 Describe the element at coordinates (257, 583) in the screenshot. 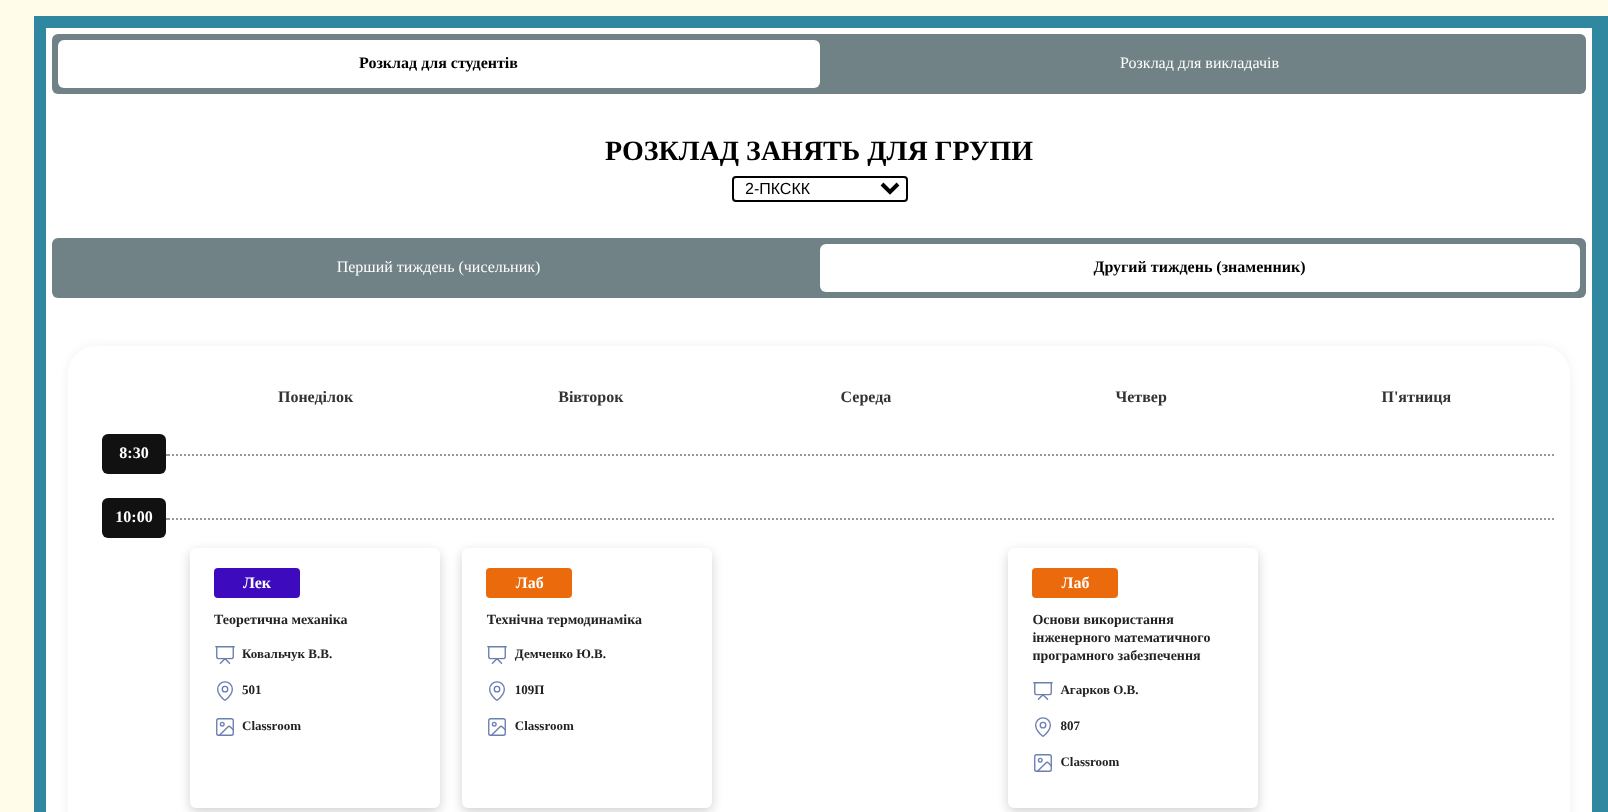

I see `lesson-type-badge: Лек` at that location.